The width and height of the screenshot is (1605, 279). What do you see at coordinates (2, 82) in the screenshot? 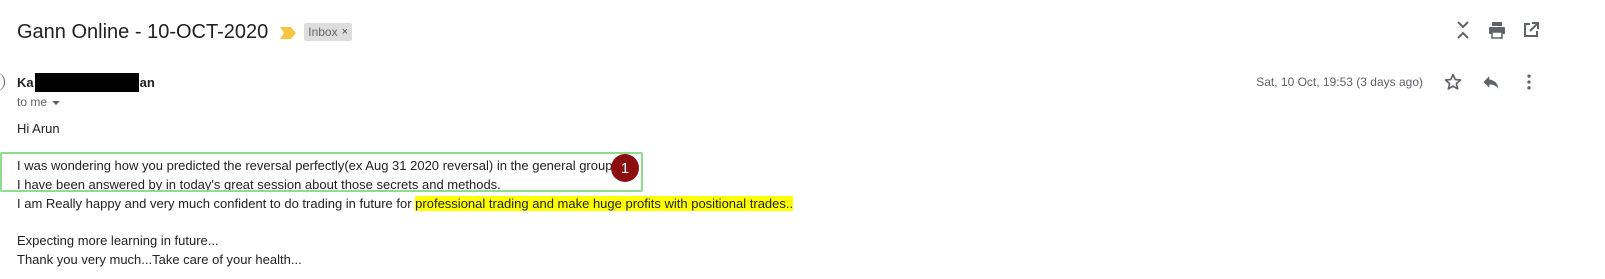
I see `sender-avatar-edge` at bounding box center [2, 82].